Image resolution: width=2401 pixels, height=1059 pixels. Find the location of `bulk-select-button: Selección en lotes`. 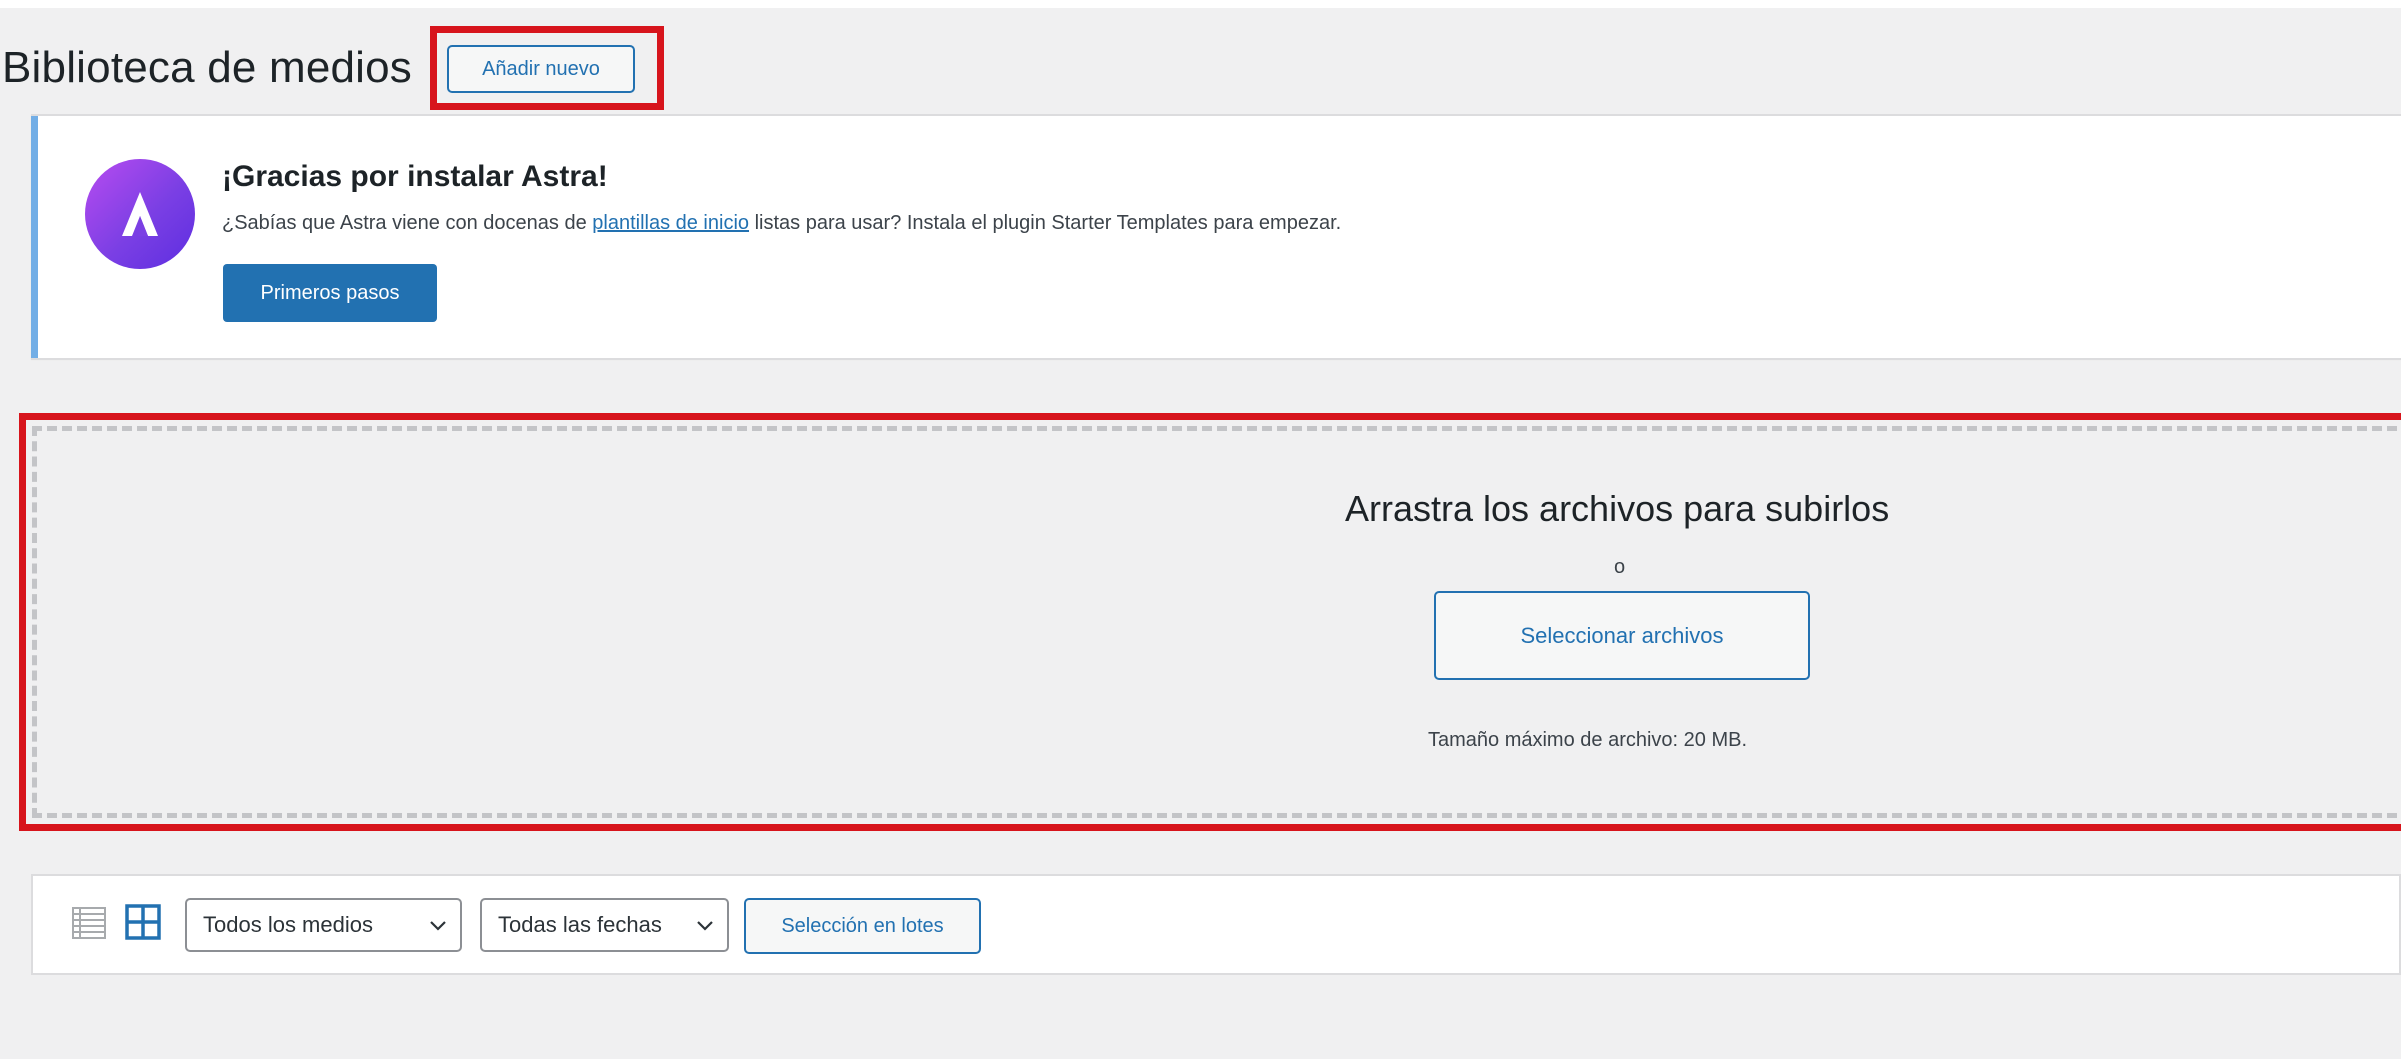

bulk-select-button: Selección en lotes is located at coordinates (862, 926).